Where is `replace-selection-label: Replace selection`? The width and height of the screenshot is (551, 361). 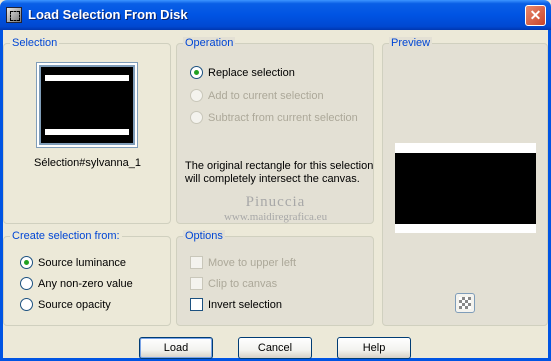 replace-selection-label: Replace selection is located at coordinates (251, 72).